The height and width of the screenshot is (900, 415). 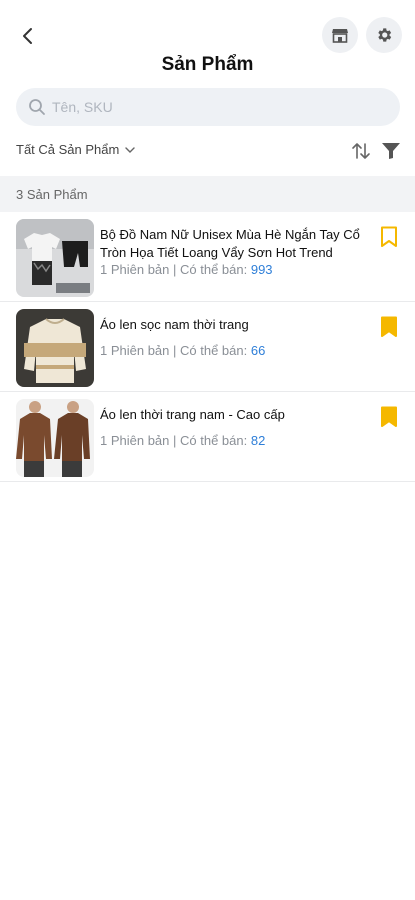 I want to click on product-count-bar: 3 Sản Phẩm, so click(x=207, y=194).